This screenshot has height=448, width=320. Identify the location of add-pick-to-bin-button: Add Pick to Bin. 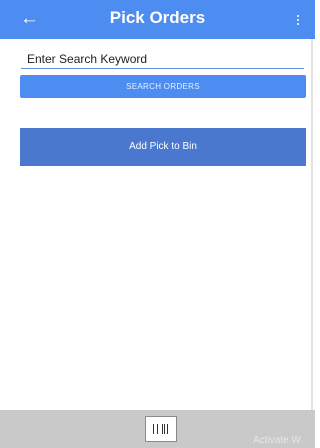
(163, 147).